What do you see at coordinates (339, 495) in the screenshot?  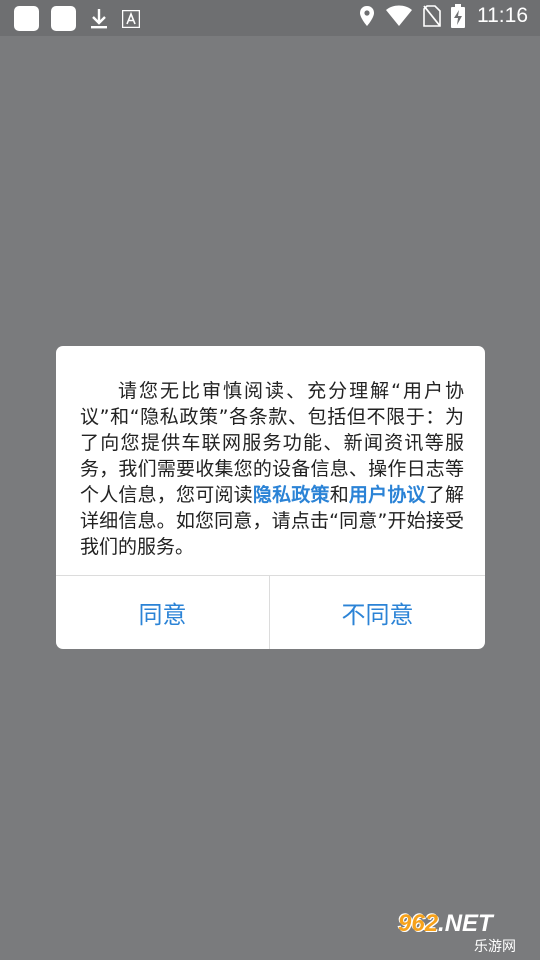 I see `message-and: 和` at bounding box center [339, 495].